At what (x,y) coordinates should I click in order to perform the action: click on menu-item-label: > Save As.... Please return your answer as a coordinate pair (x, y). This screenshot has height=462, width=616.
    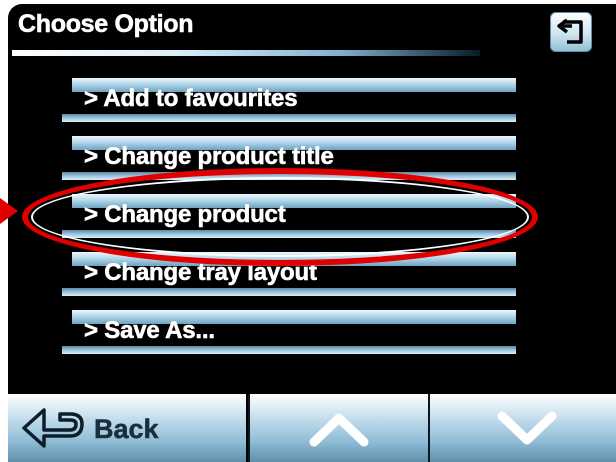
    Looking at the image, I should click on (150, 331).